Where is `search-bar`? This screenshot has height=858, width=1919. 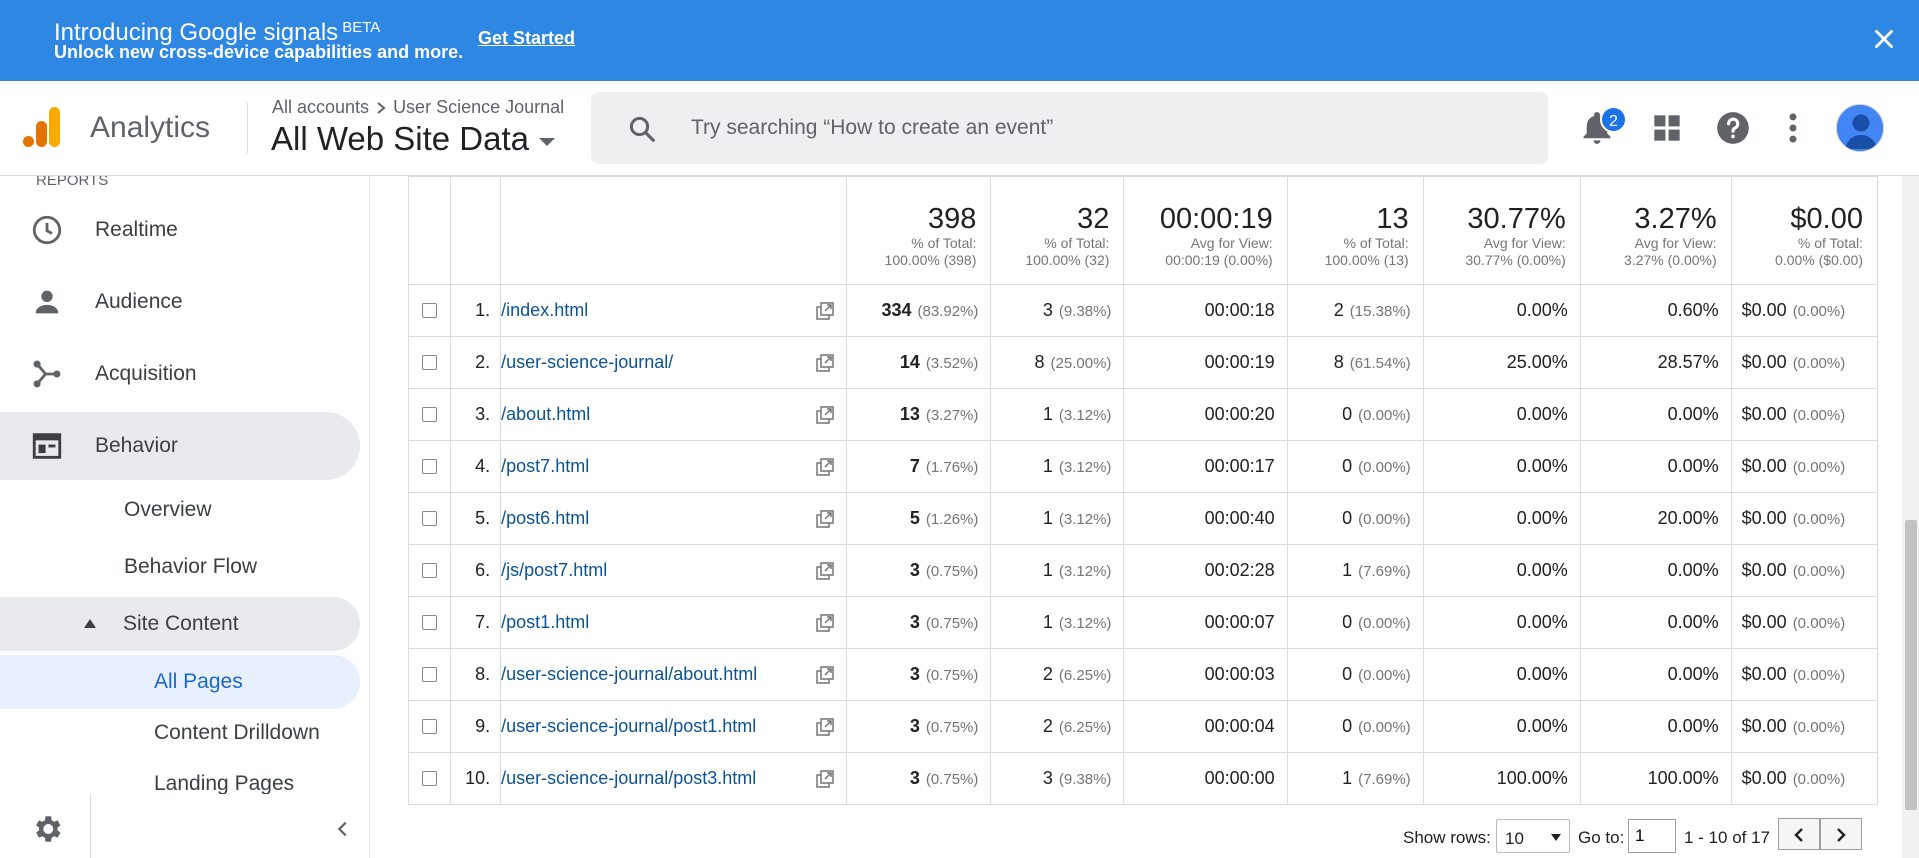
search-bar is located at coordinates (1069, 128).